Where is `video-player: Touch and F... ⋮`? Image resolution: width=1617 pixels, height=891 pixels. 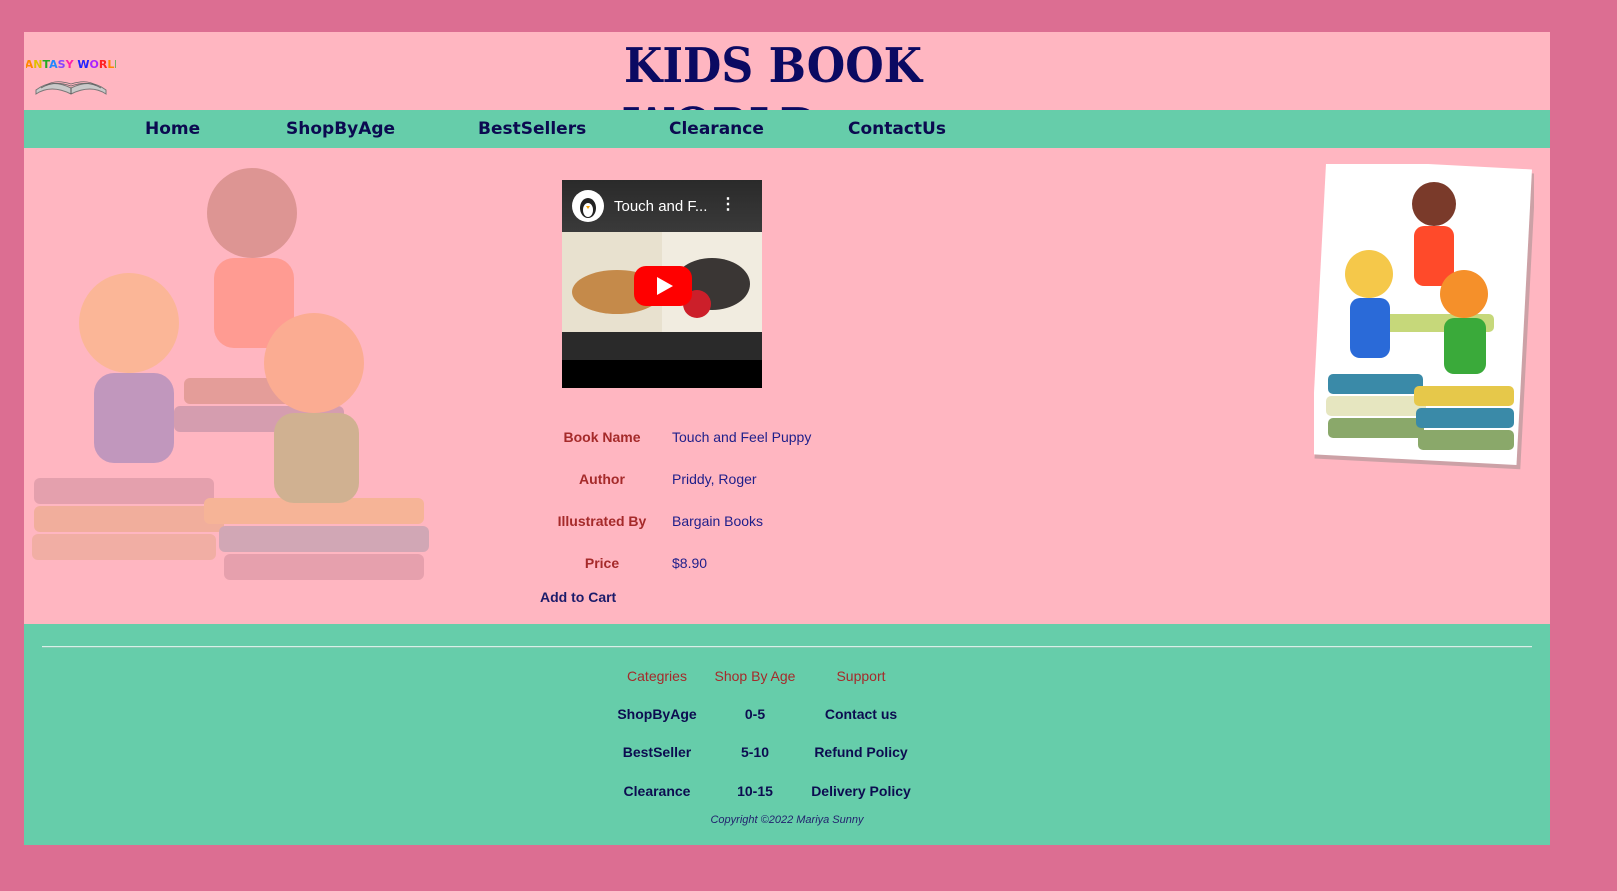 video-player: Touch and F... ⋮ is located at coordinates (662, 284).